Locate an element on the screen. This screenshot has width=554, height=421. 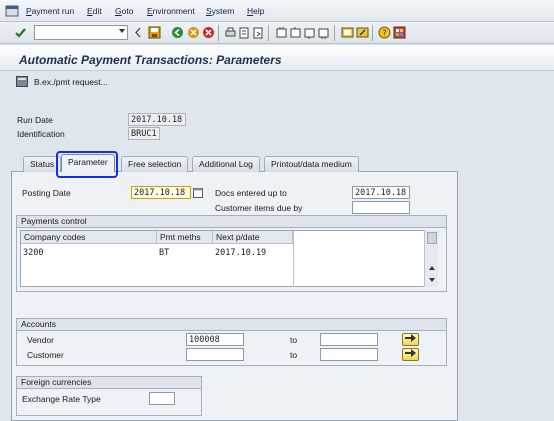
accounts-title: Accounts is located at coordinates (231, 325).